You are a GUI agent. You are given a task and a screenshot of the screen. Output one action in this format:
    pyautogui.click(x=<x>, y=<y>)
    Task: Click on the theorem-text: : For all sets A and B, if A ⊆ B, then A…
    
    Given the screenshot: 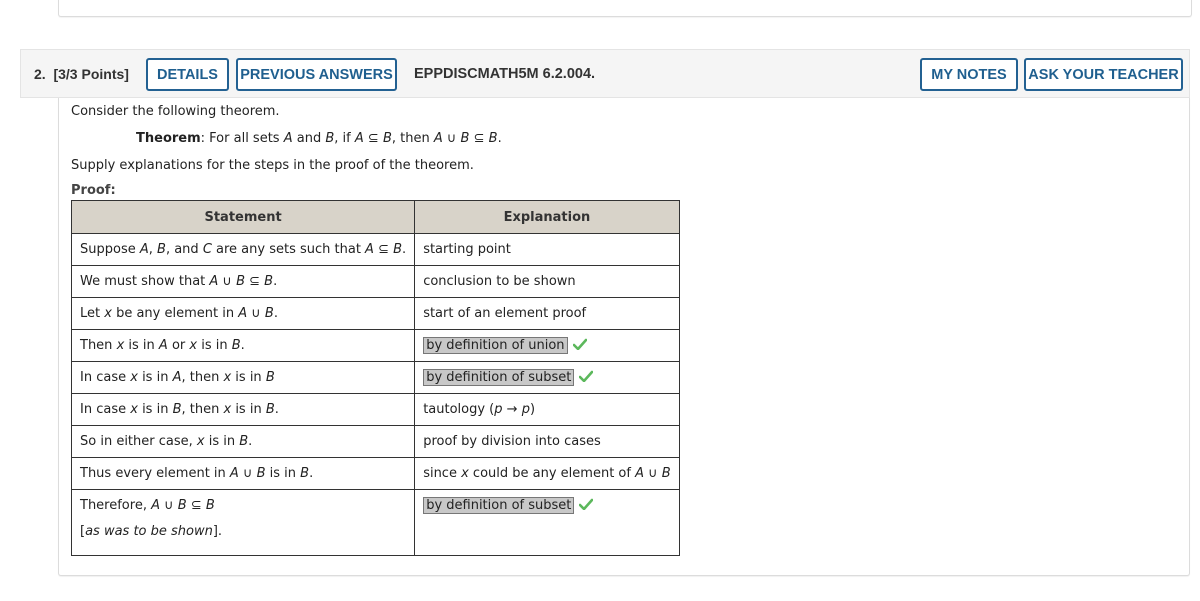 What is the action you would take?
    pyautogui.click(x=351, y=138)
    